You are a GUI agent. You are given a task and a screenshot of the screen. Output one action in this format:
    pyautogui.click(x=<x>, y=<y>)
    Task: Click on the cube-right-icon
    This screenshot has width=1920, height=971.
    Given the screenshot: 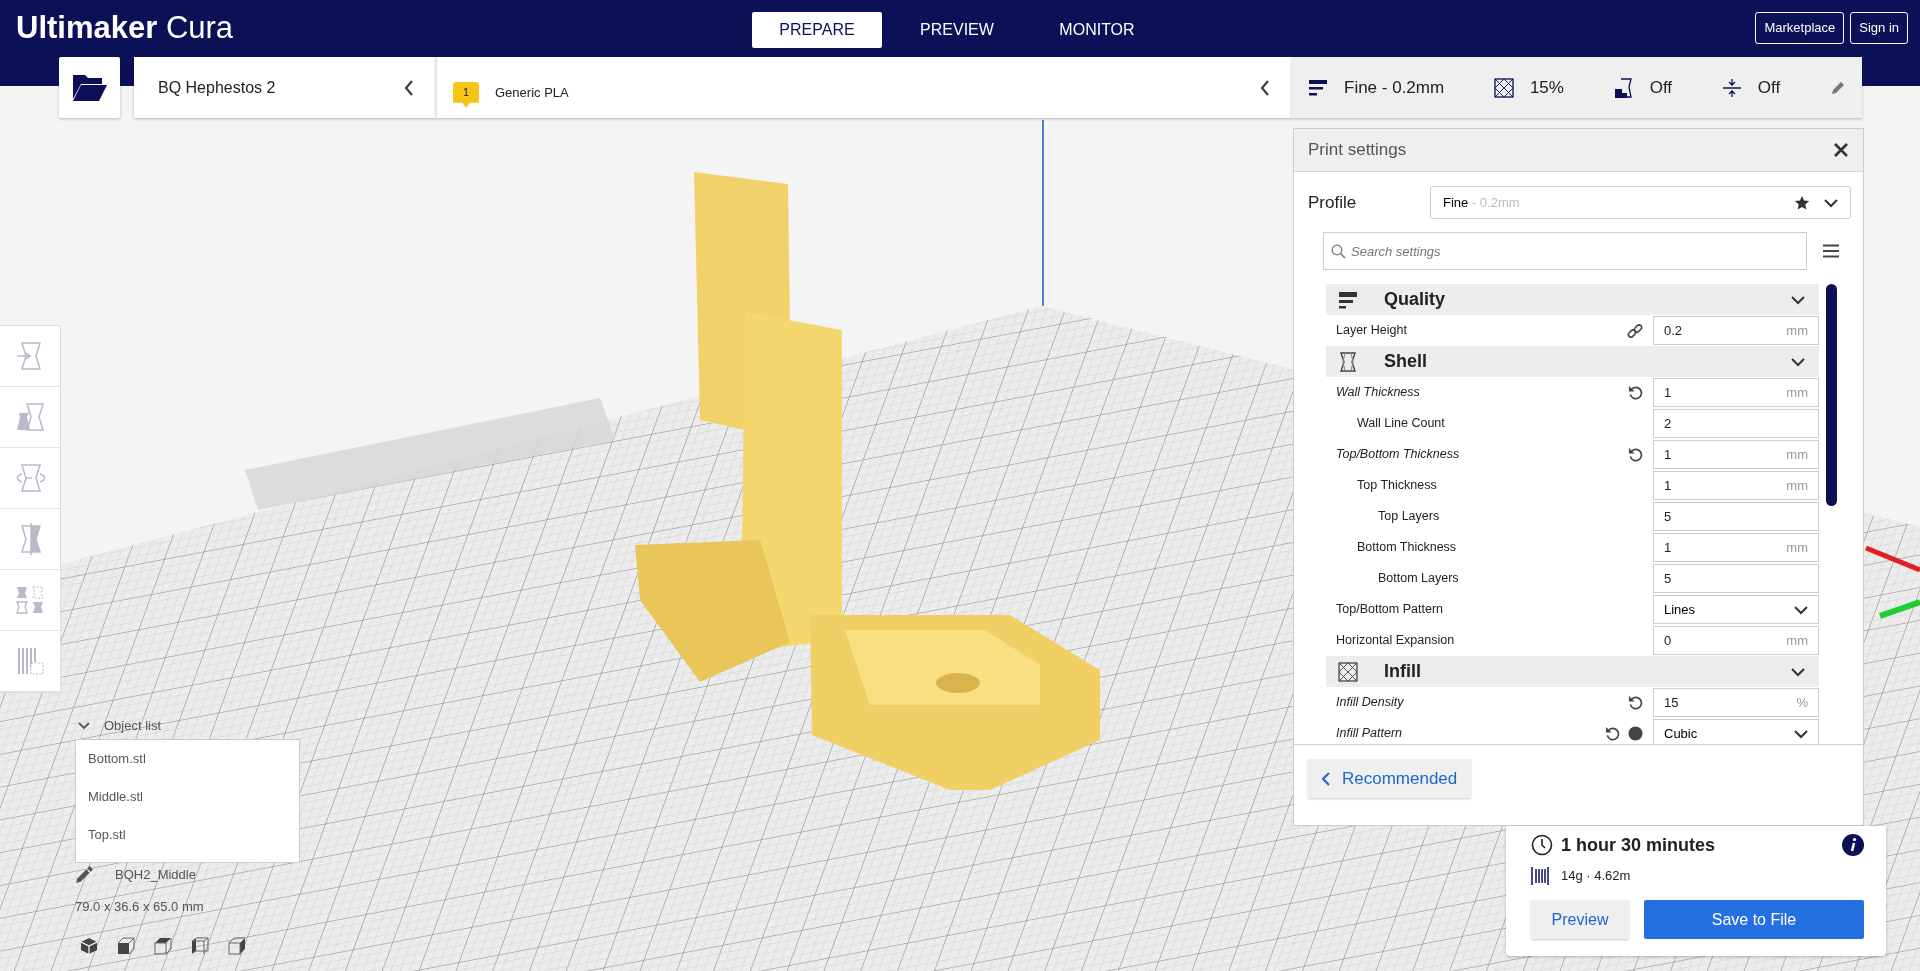 What is the action you would take?
    pyautogui.click(x=237, y=946)
    